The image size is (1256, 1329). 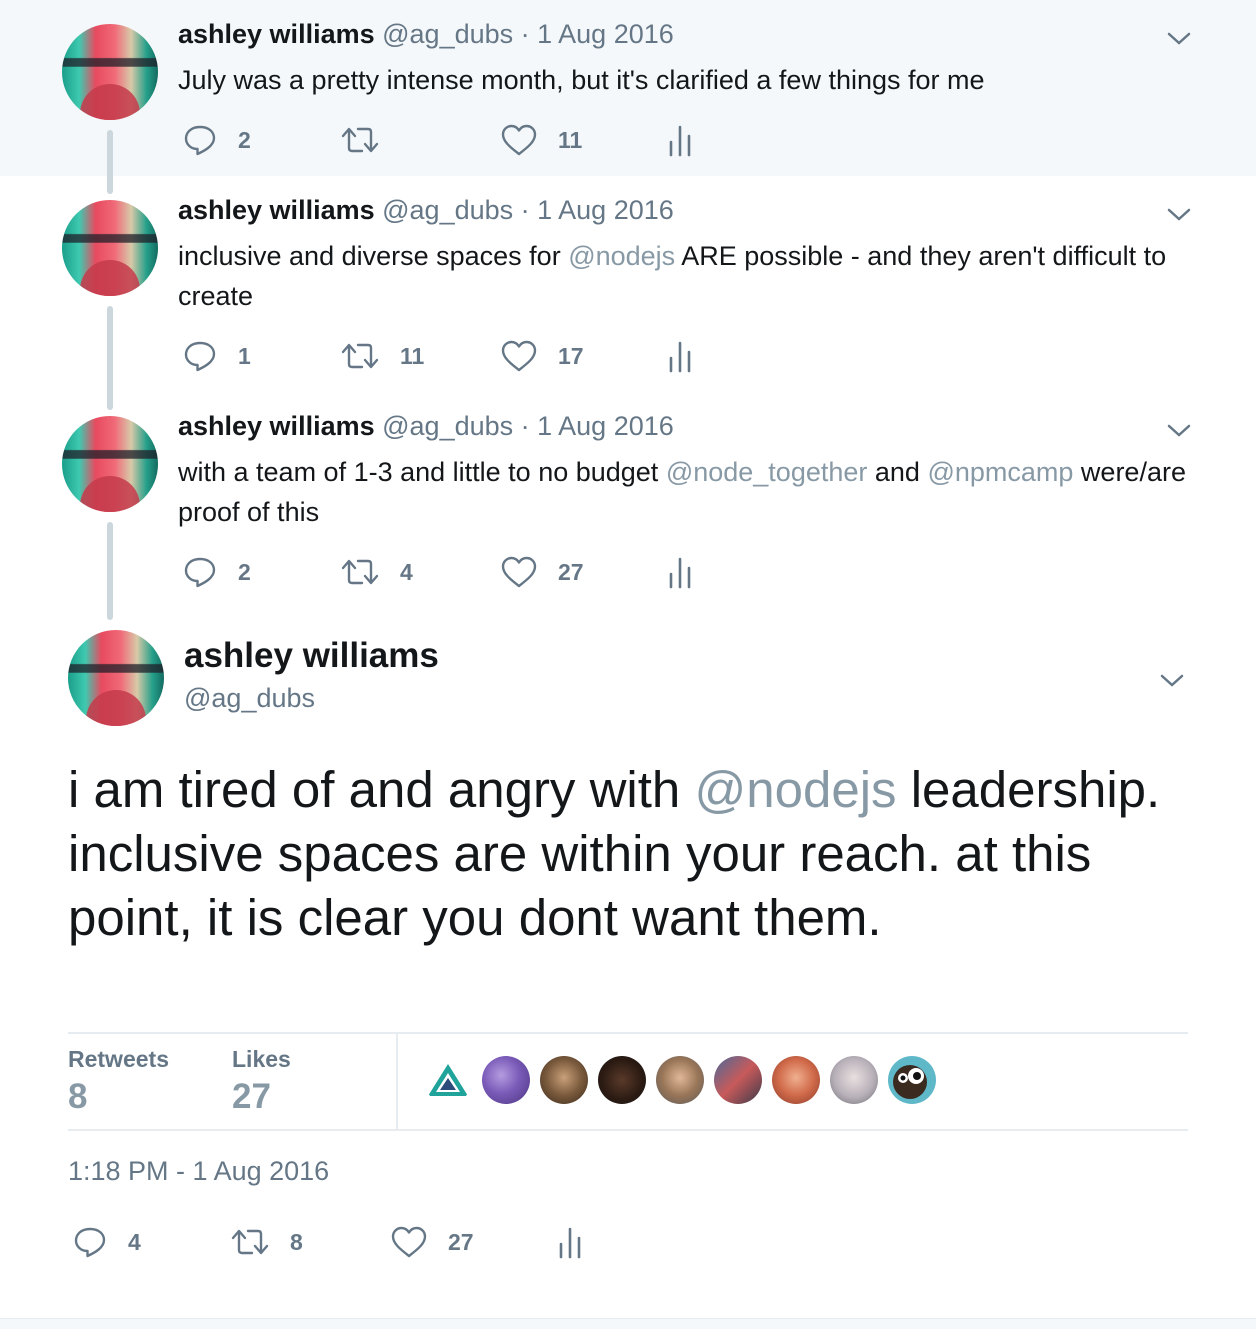 What do you see at coordinates (216, 356) in the screenshot?
I see `reply-button: 1` at bounding box center [216, 356].